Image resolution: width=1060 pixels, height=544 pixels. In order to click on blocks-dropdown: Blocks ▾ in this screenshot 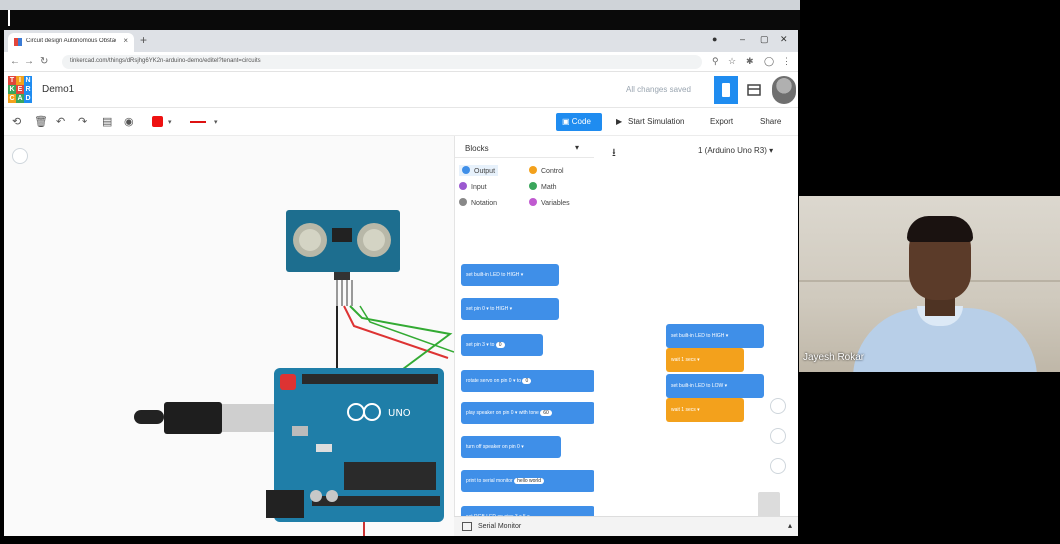, I will do `click(525, 147)`.